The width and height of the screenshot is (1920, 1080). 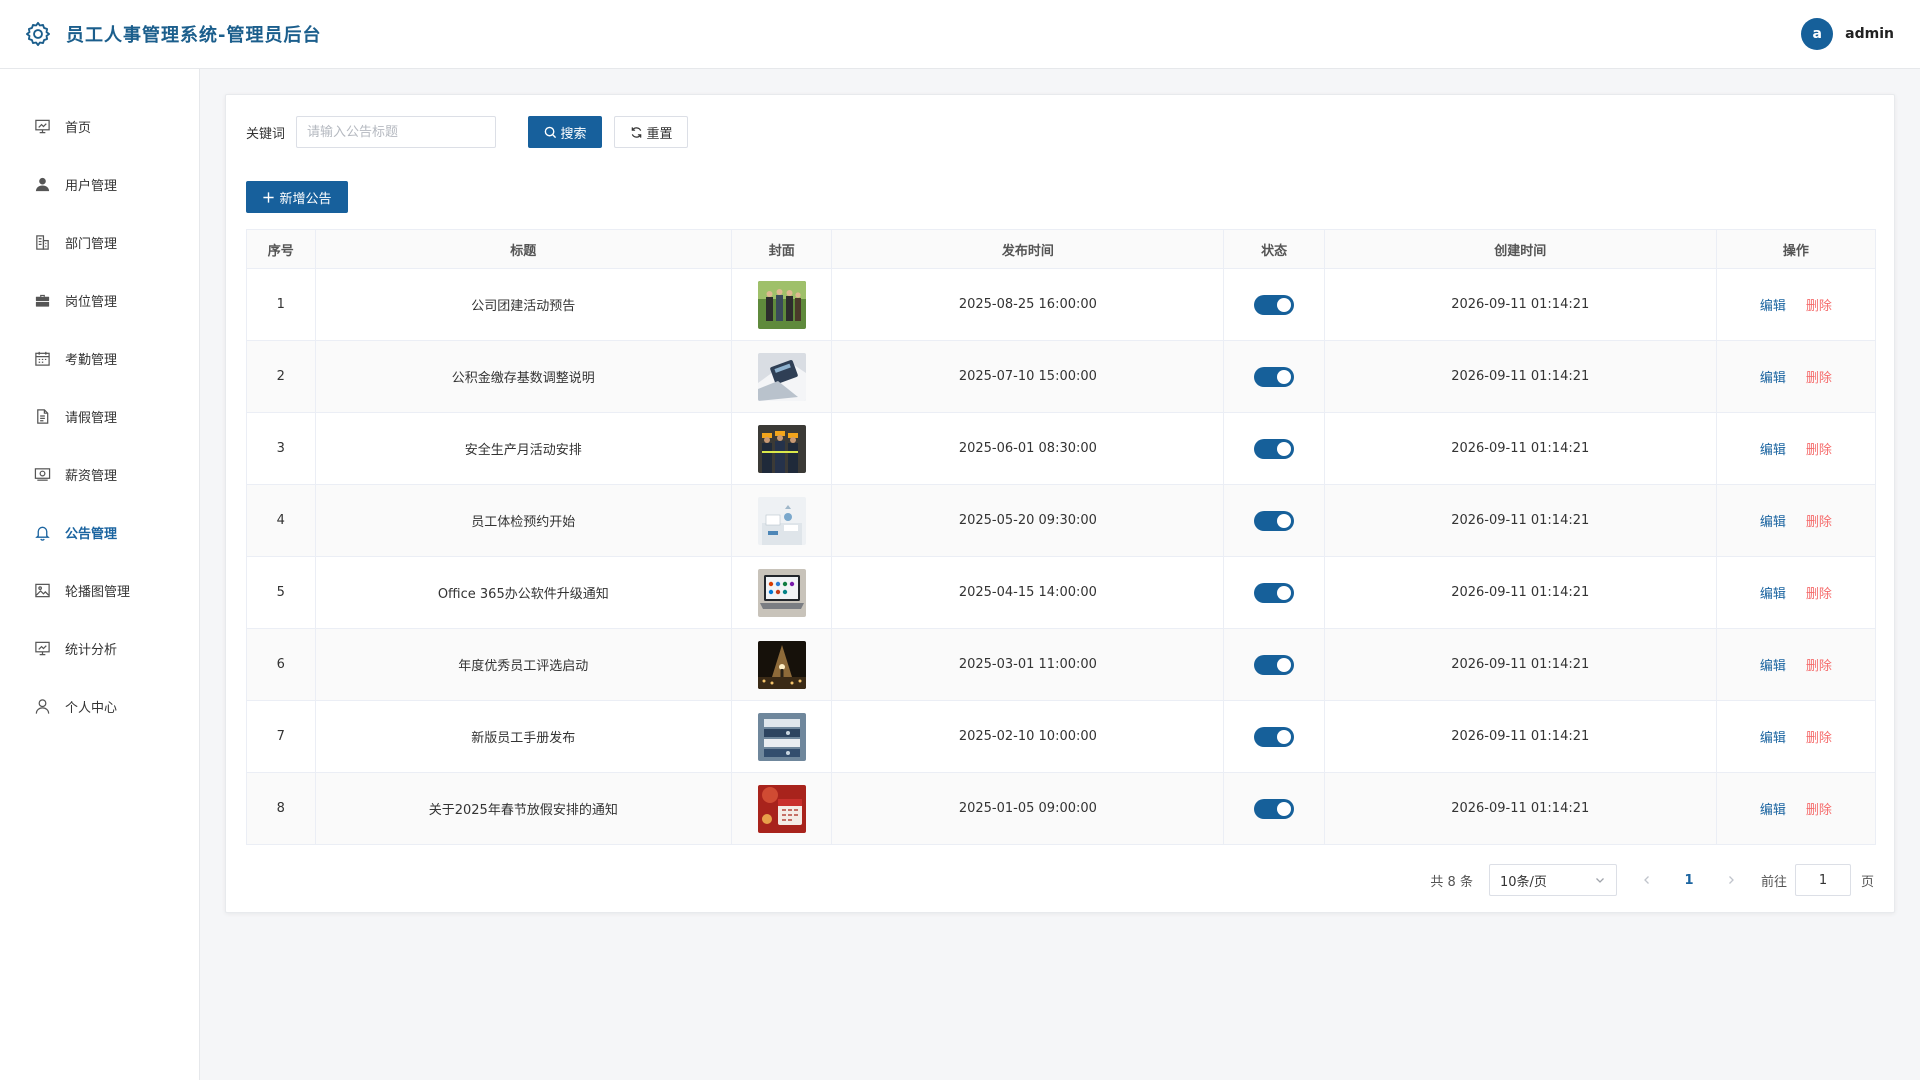 I want to click on col-actions: 操作, so click(x=1796, y=249).